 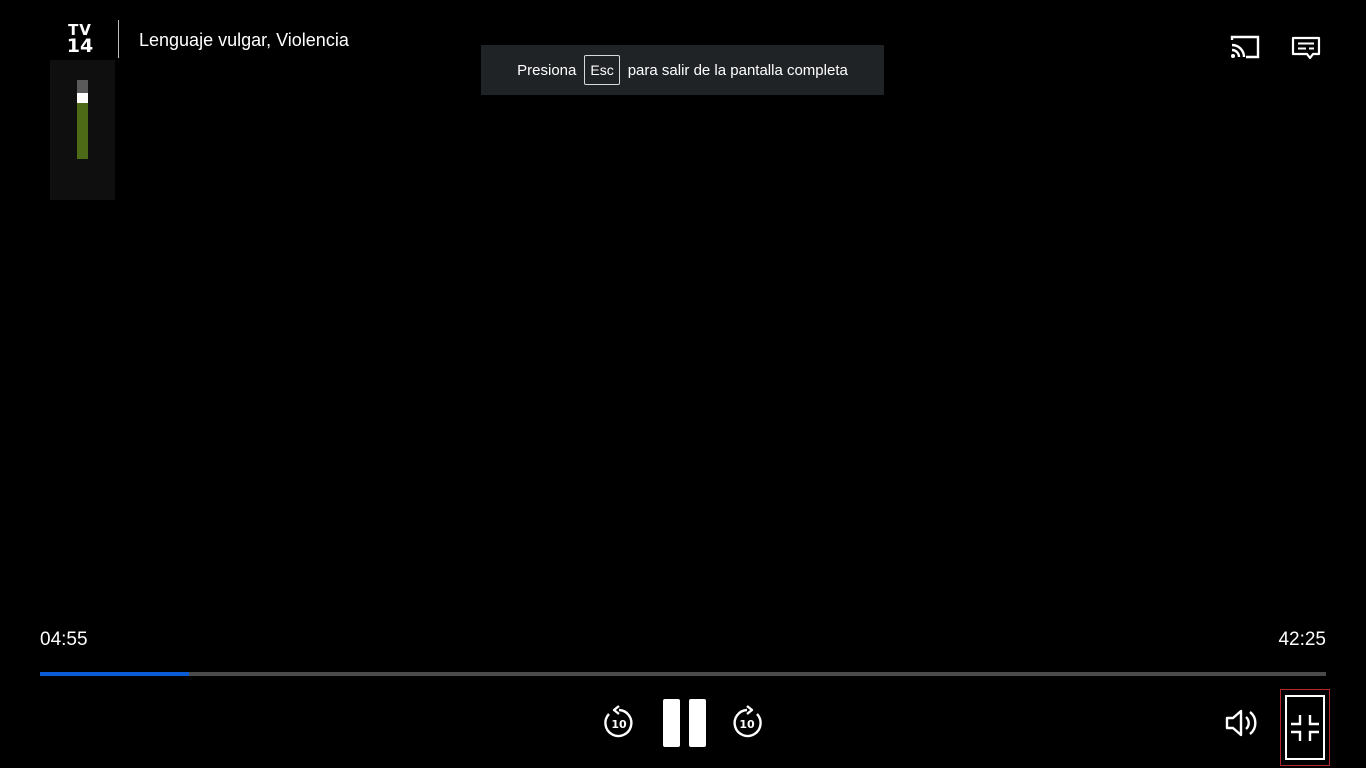 I want to click on tv-rating-logo: TV 14, so click(x=80, y=39).